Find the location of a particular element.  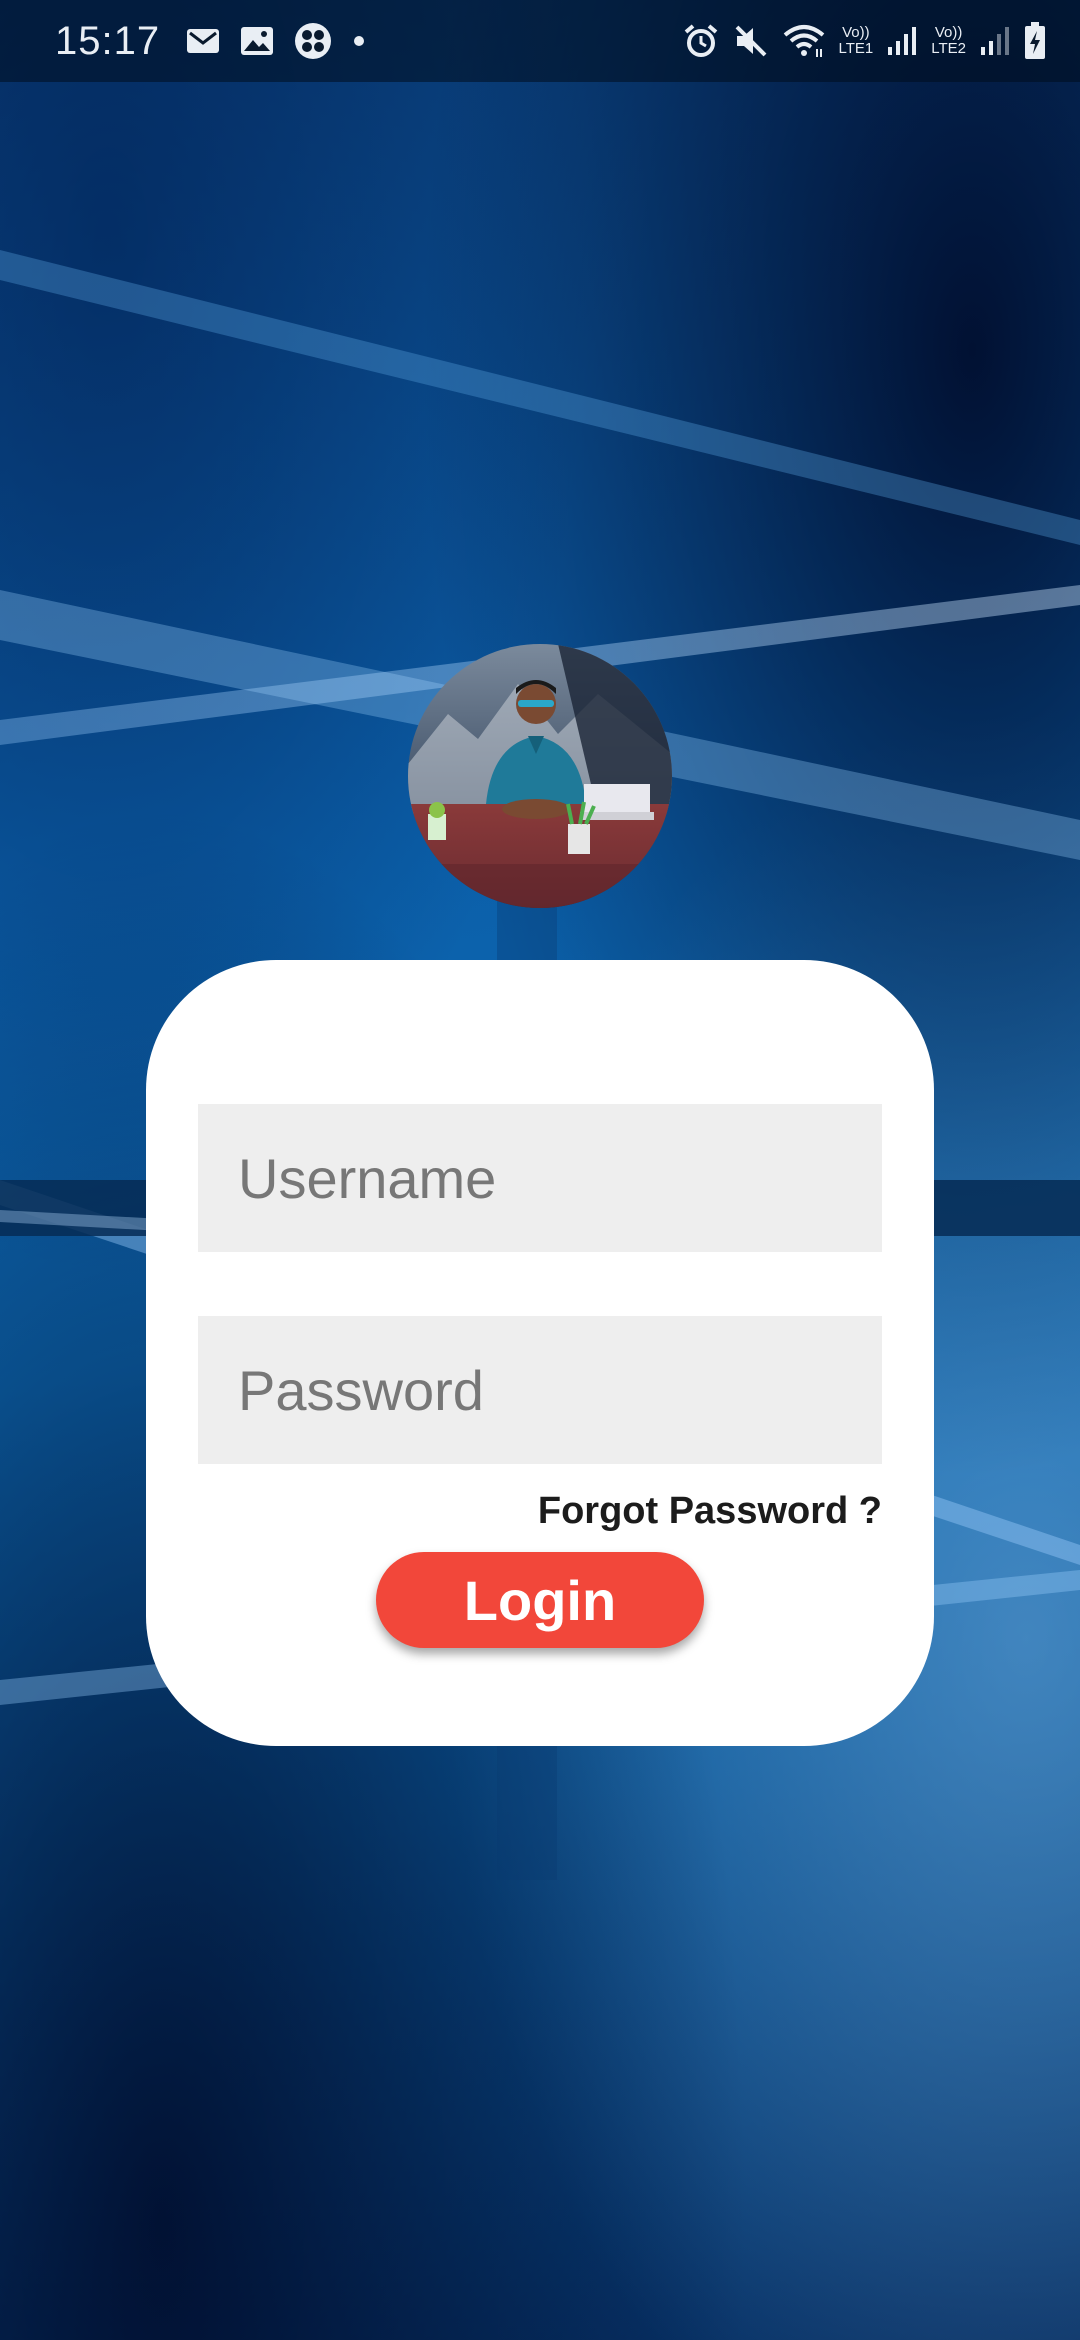

alarm-icon is located at coordinates (701, 41).